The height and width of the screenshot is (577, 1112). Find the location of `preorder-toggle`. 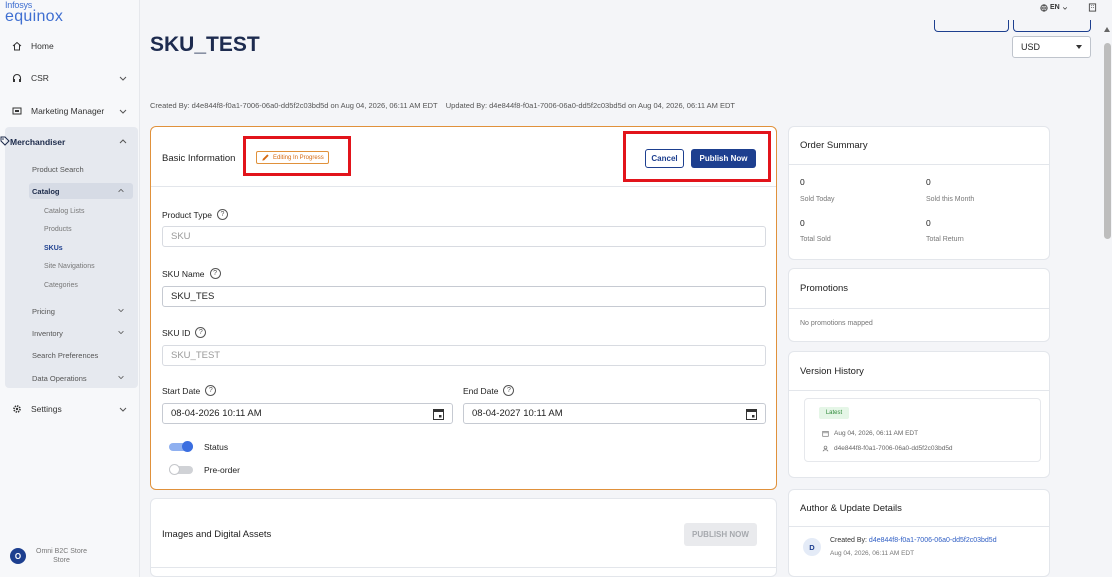

preorder-toggle is located at coordinates (181, 469).